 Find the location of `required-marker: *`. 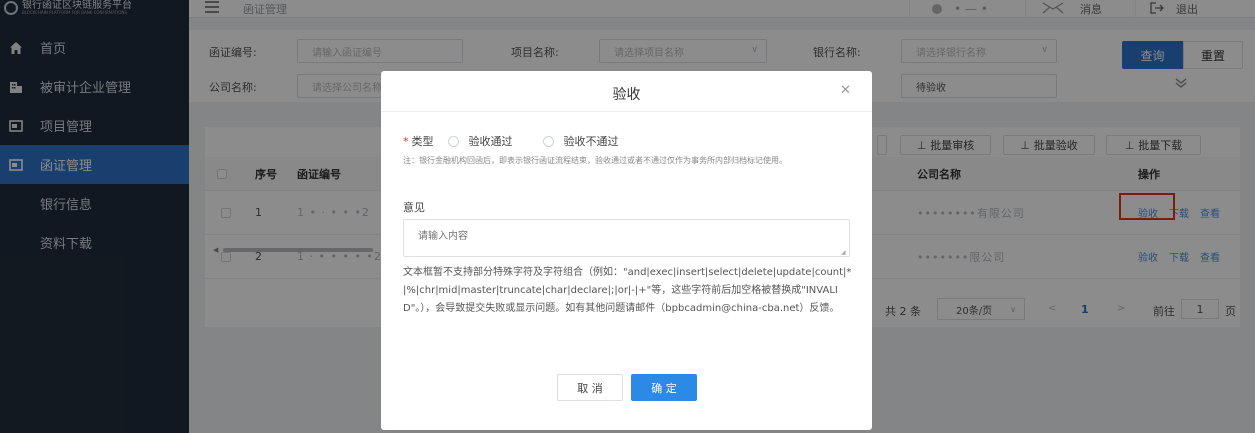

required-marker: * is located at coordinates (406, 141).